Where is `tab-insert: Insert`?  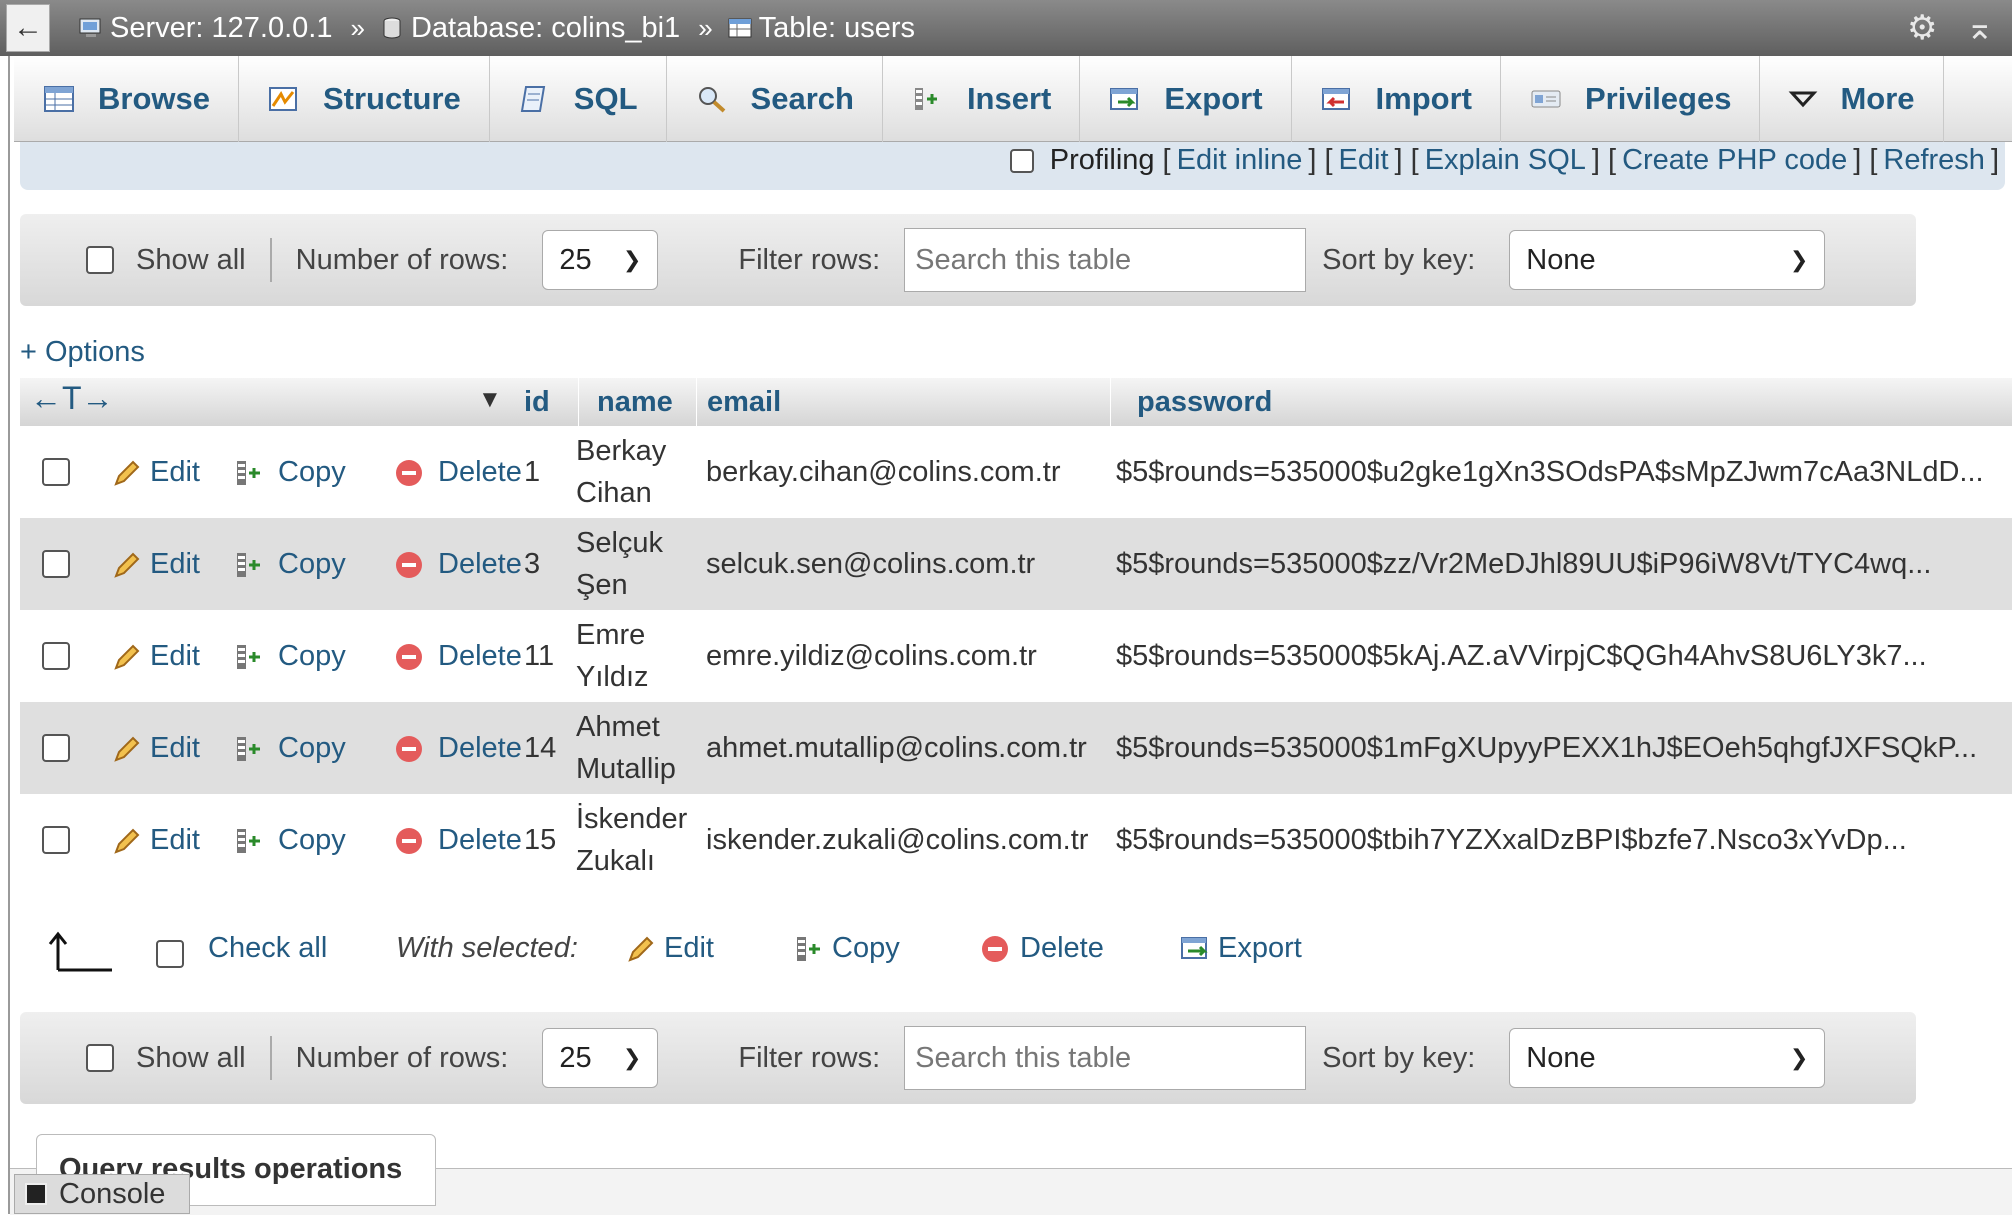
tab-insert: Insert is located at coordinates (982, 99).